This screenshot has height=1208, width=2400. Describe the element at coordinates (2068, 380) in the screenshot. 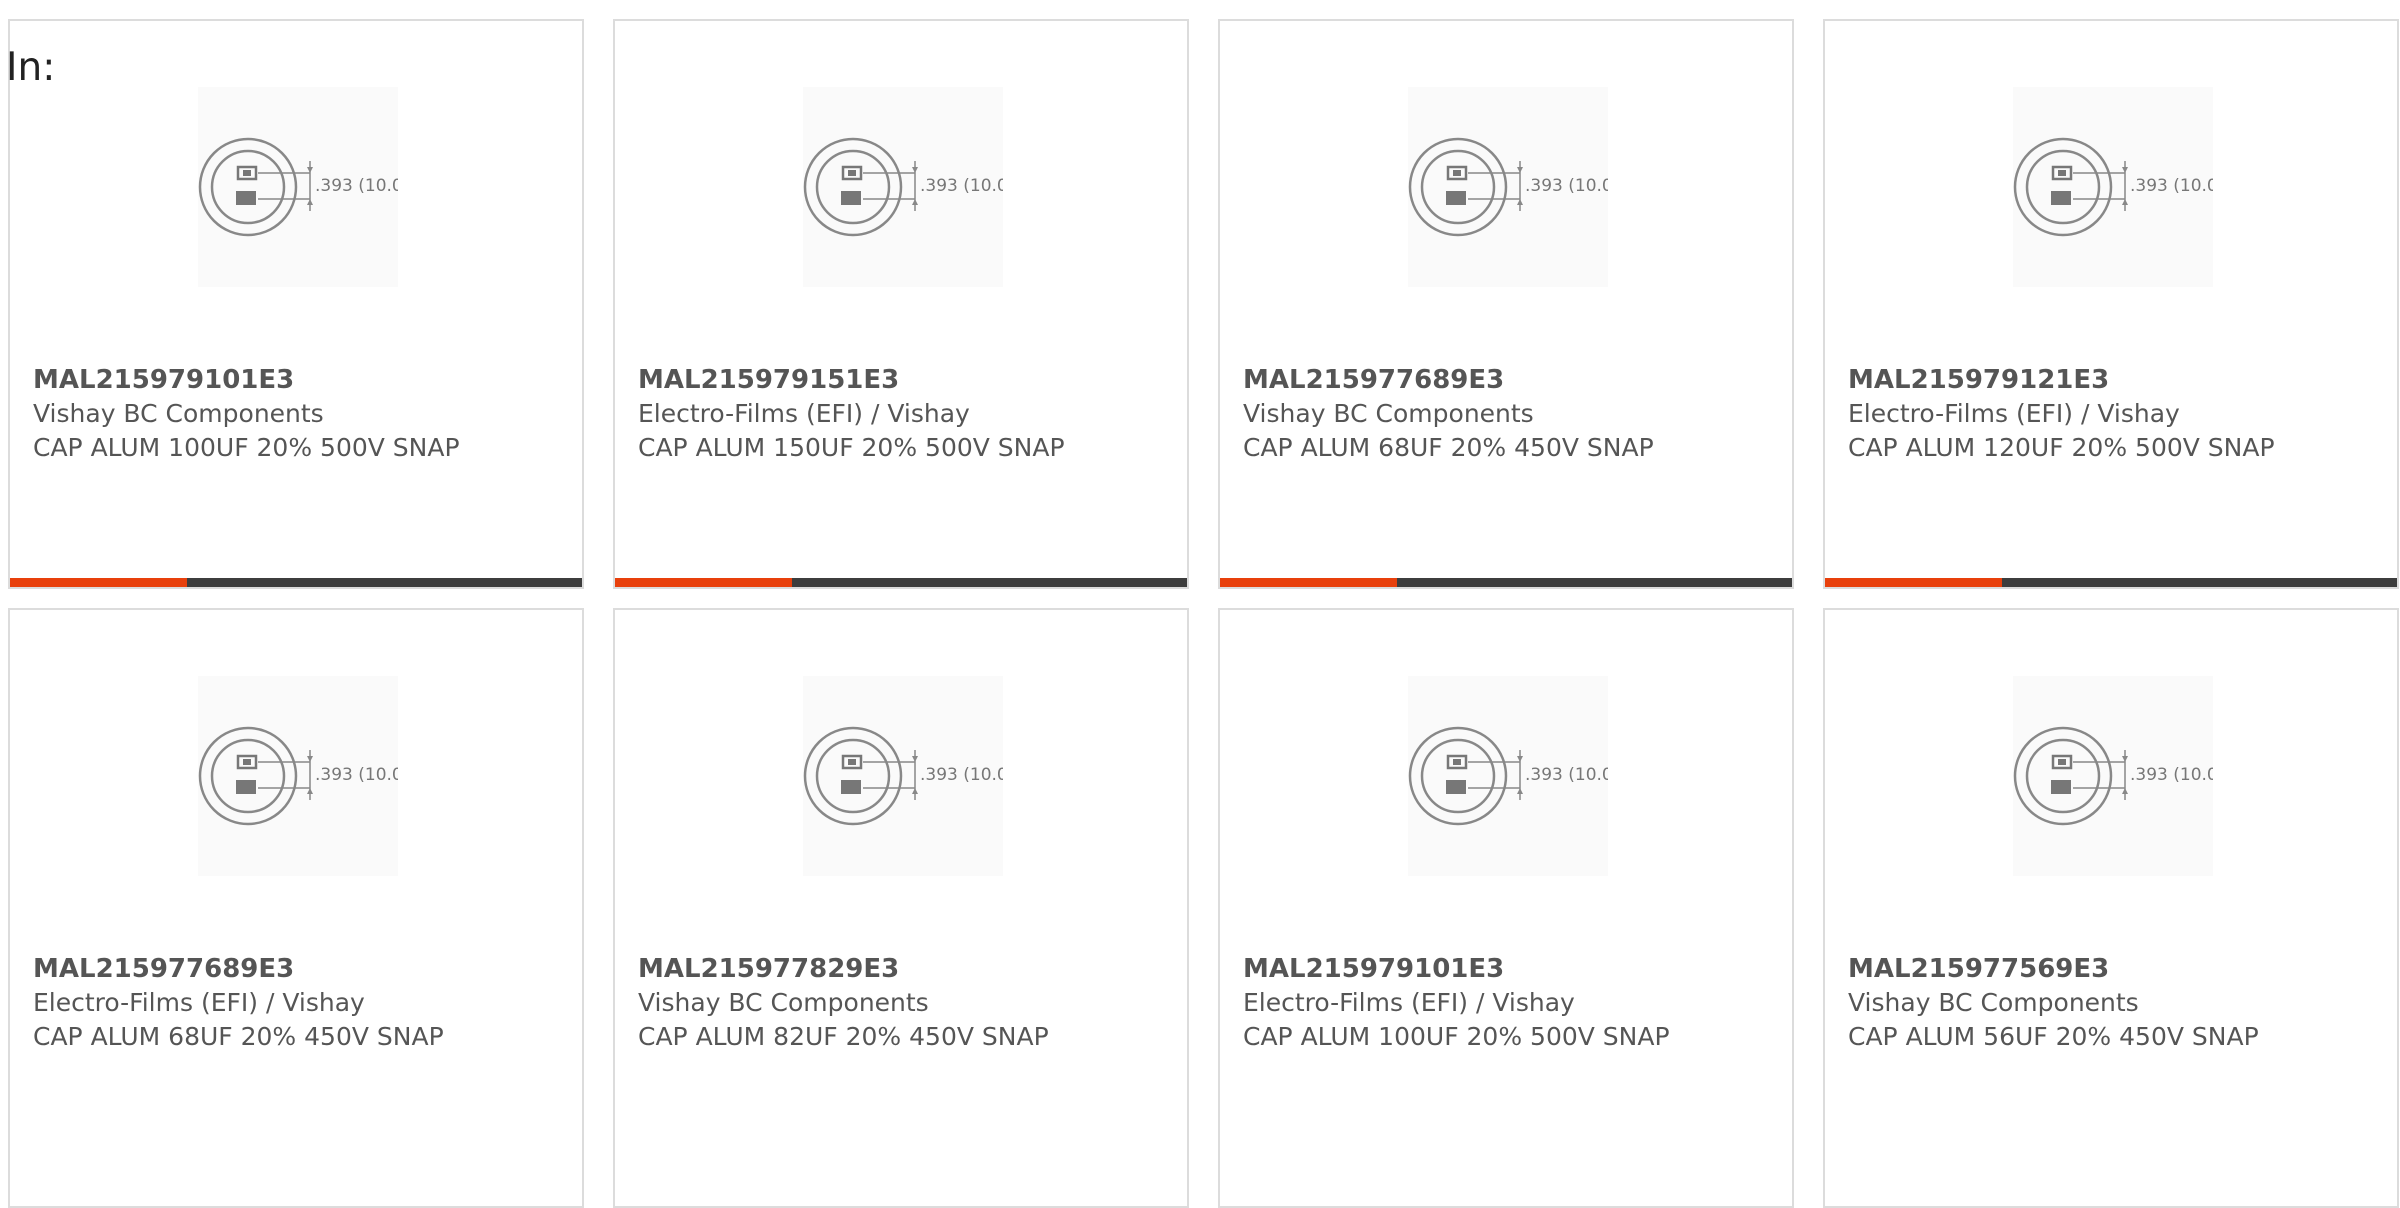

I see `part-number: MAL215979121E3` at that location.